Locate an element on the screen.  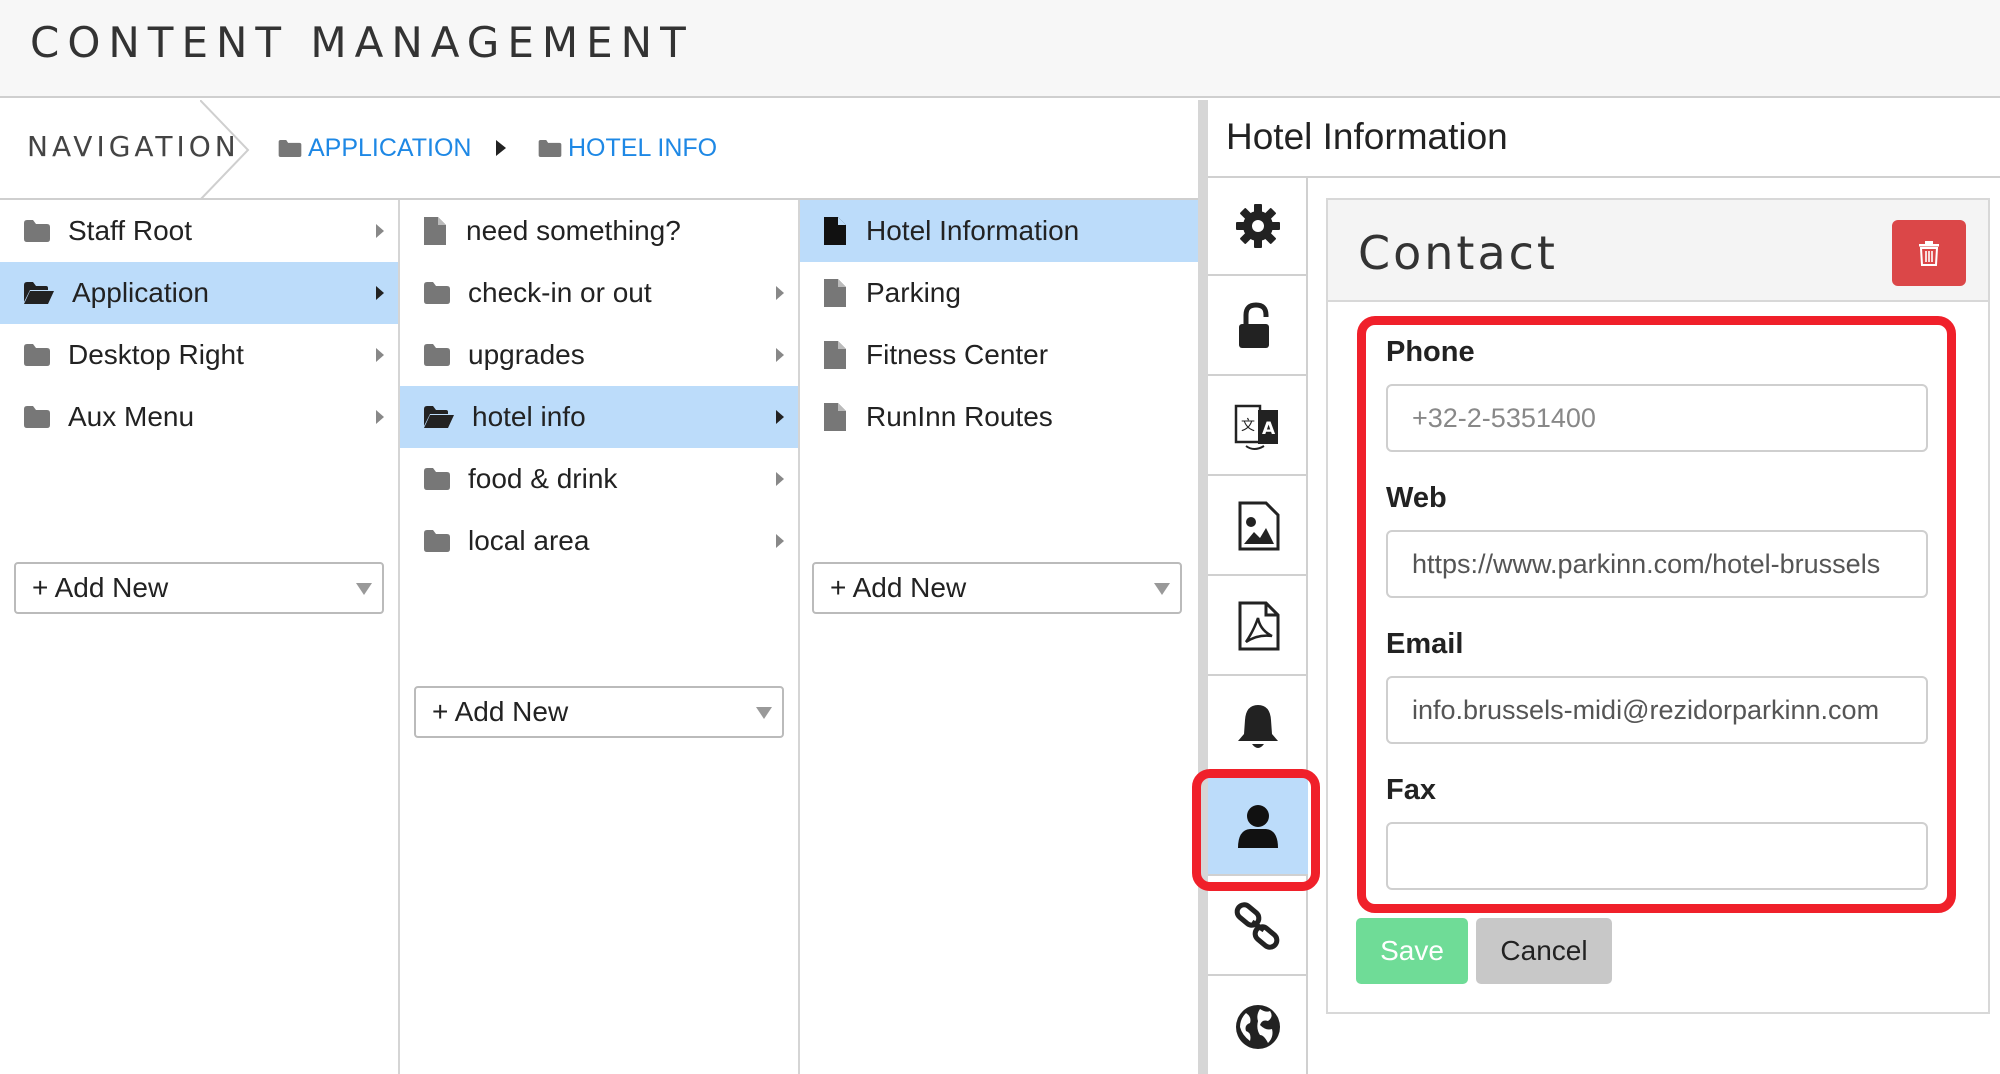
image-icon is located at coordinates (1259, 526).